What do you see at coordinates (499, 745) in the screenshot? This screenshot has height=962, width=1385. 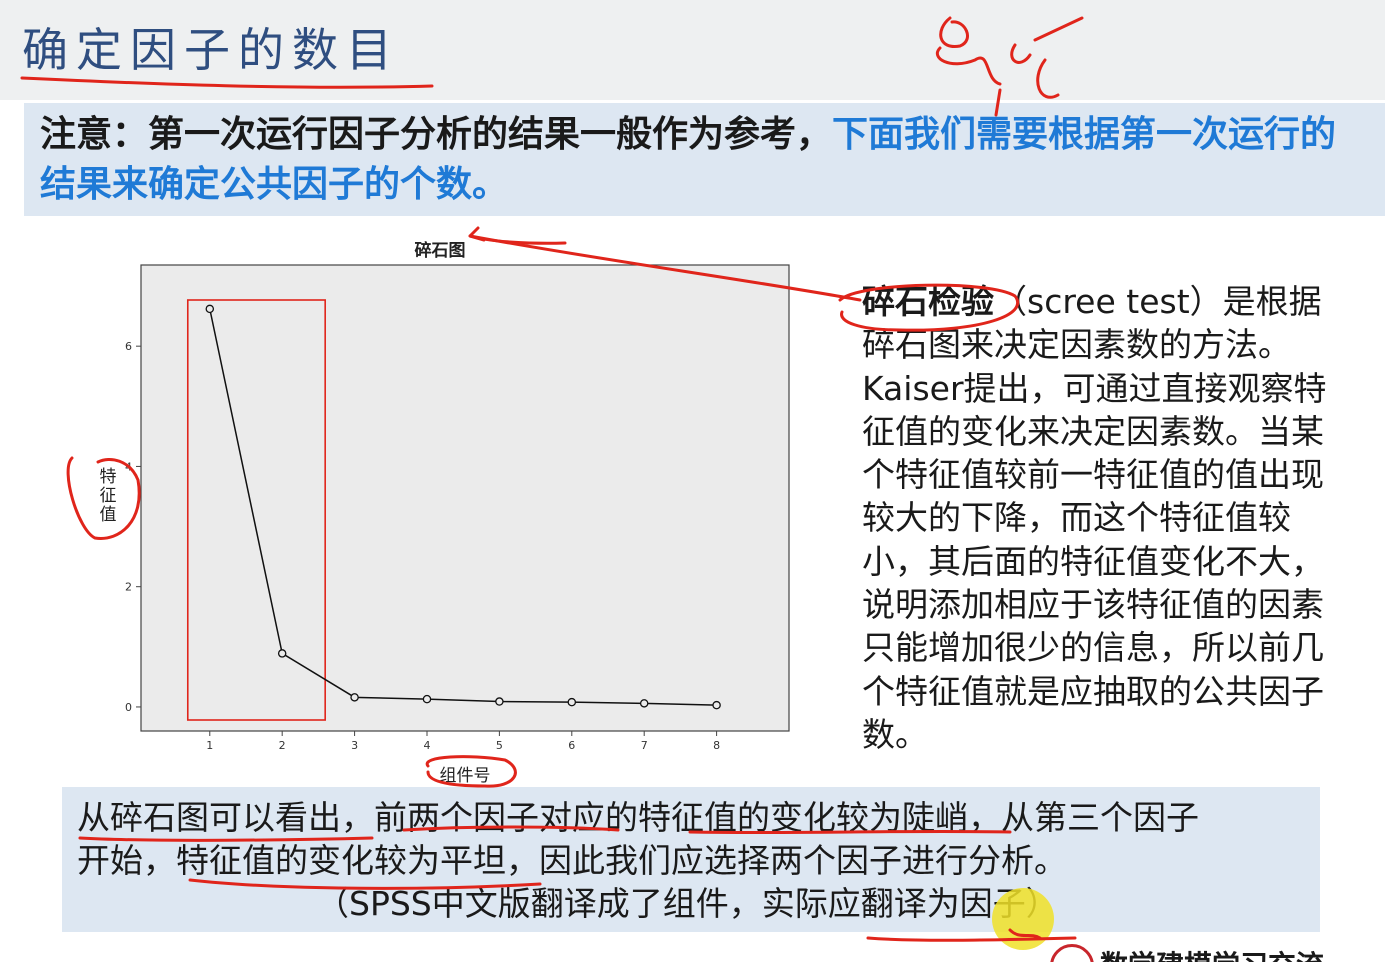 I see `x-tick-label: 5` at bounding box center [499, 745].